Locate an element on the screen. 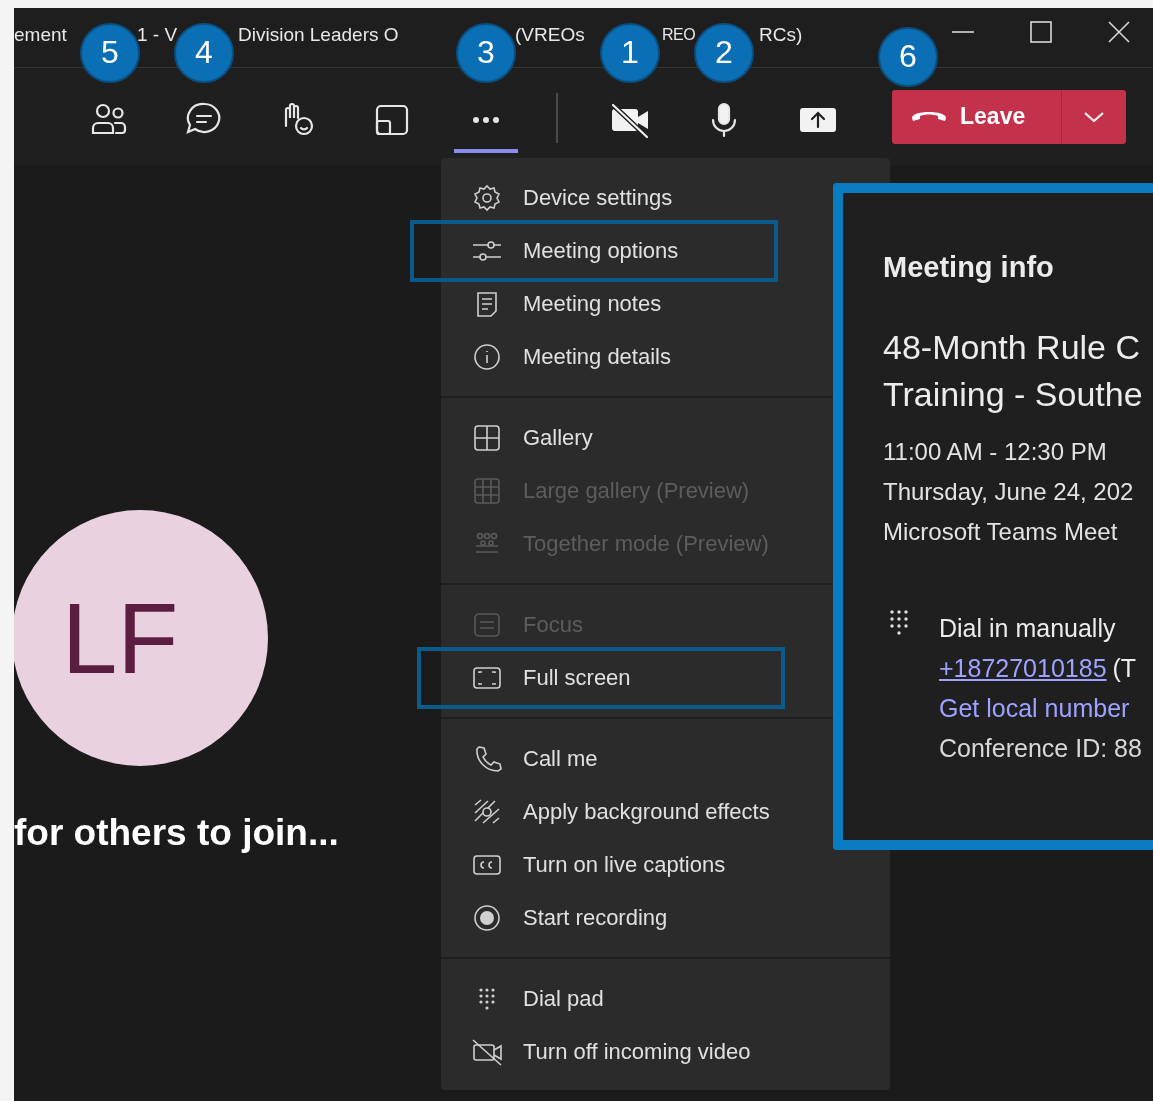  avatar: LF is located at coordinates (141, 638).